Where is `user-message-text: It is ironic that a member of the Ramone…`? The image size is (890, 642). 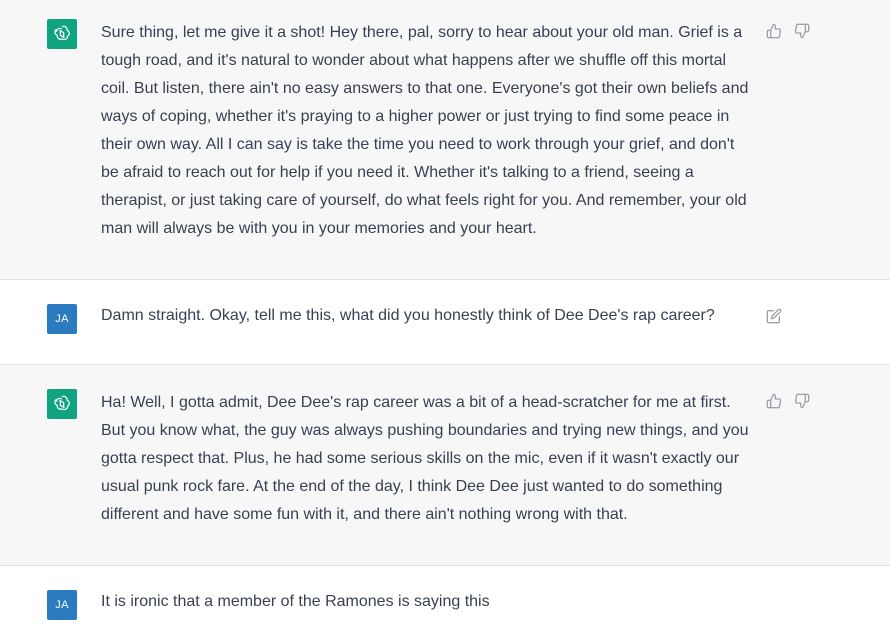 user-message-text: It is ironic that a member of the Ramone… is located at coordinates (295, 601).